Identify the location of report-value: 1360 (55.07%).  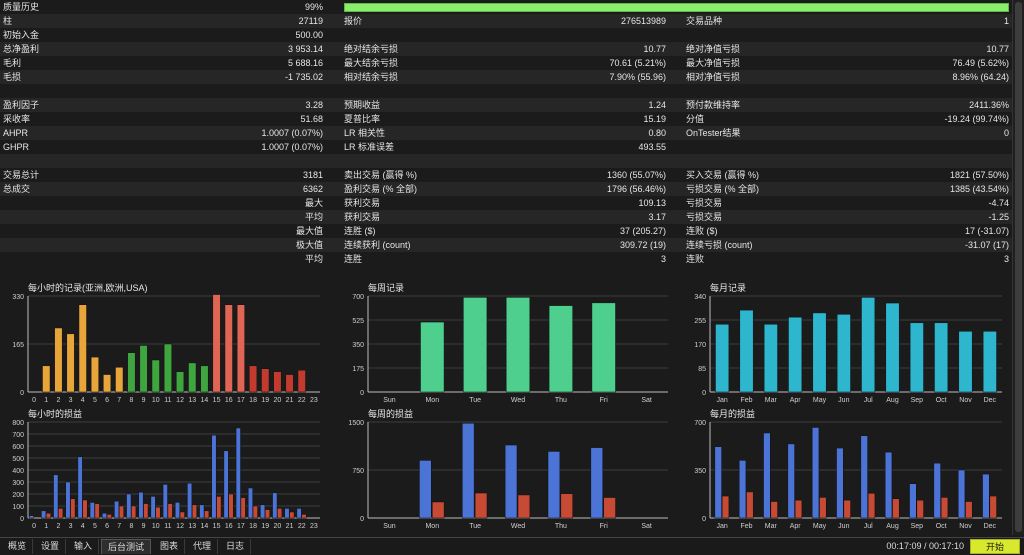
(636, 175).